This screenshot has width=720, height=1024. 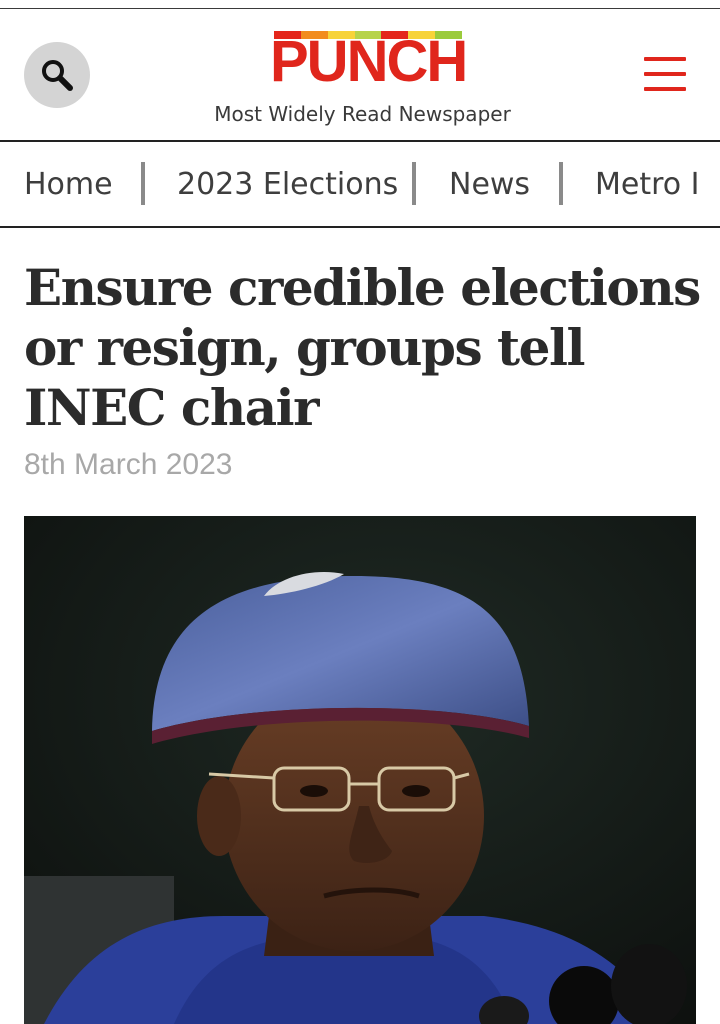 I want to click on menu-button, so click(x=666, y=75).